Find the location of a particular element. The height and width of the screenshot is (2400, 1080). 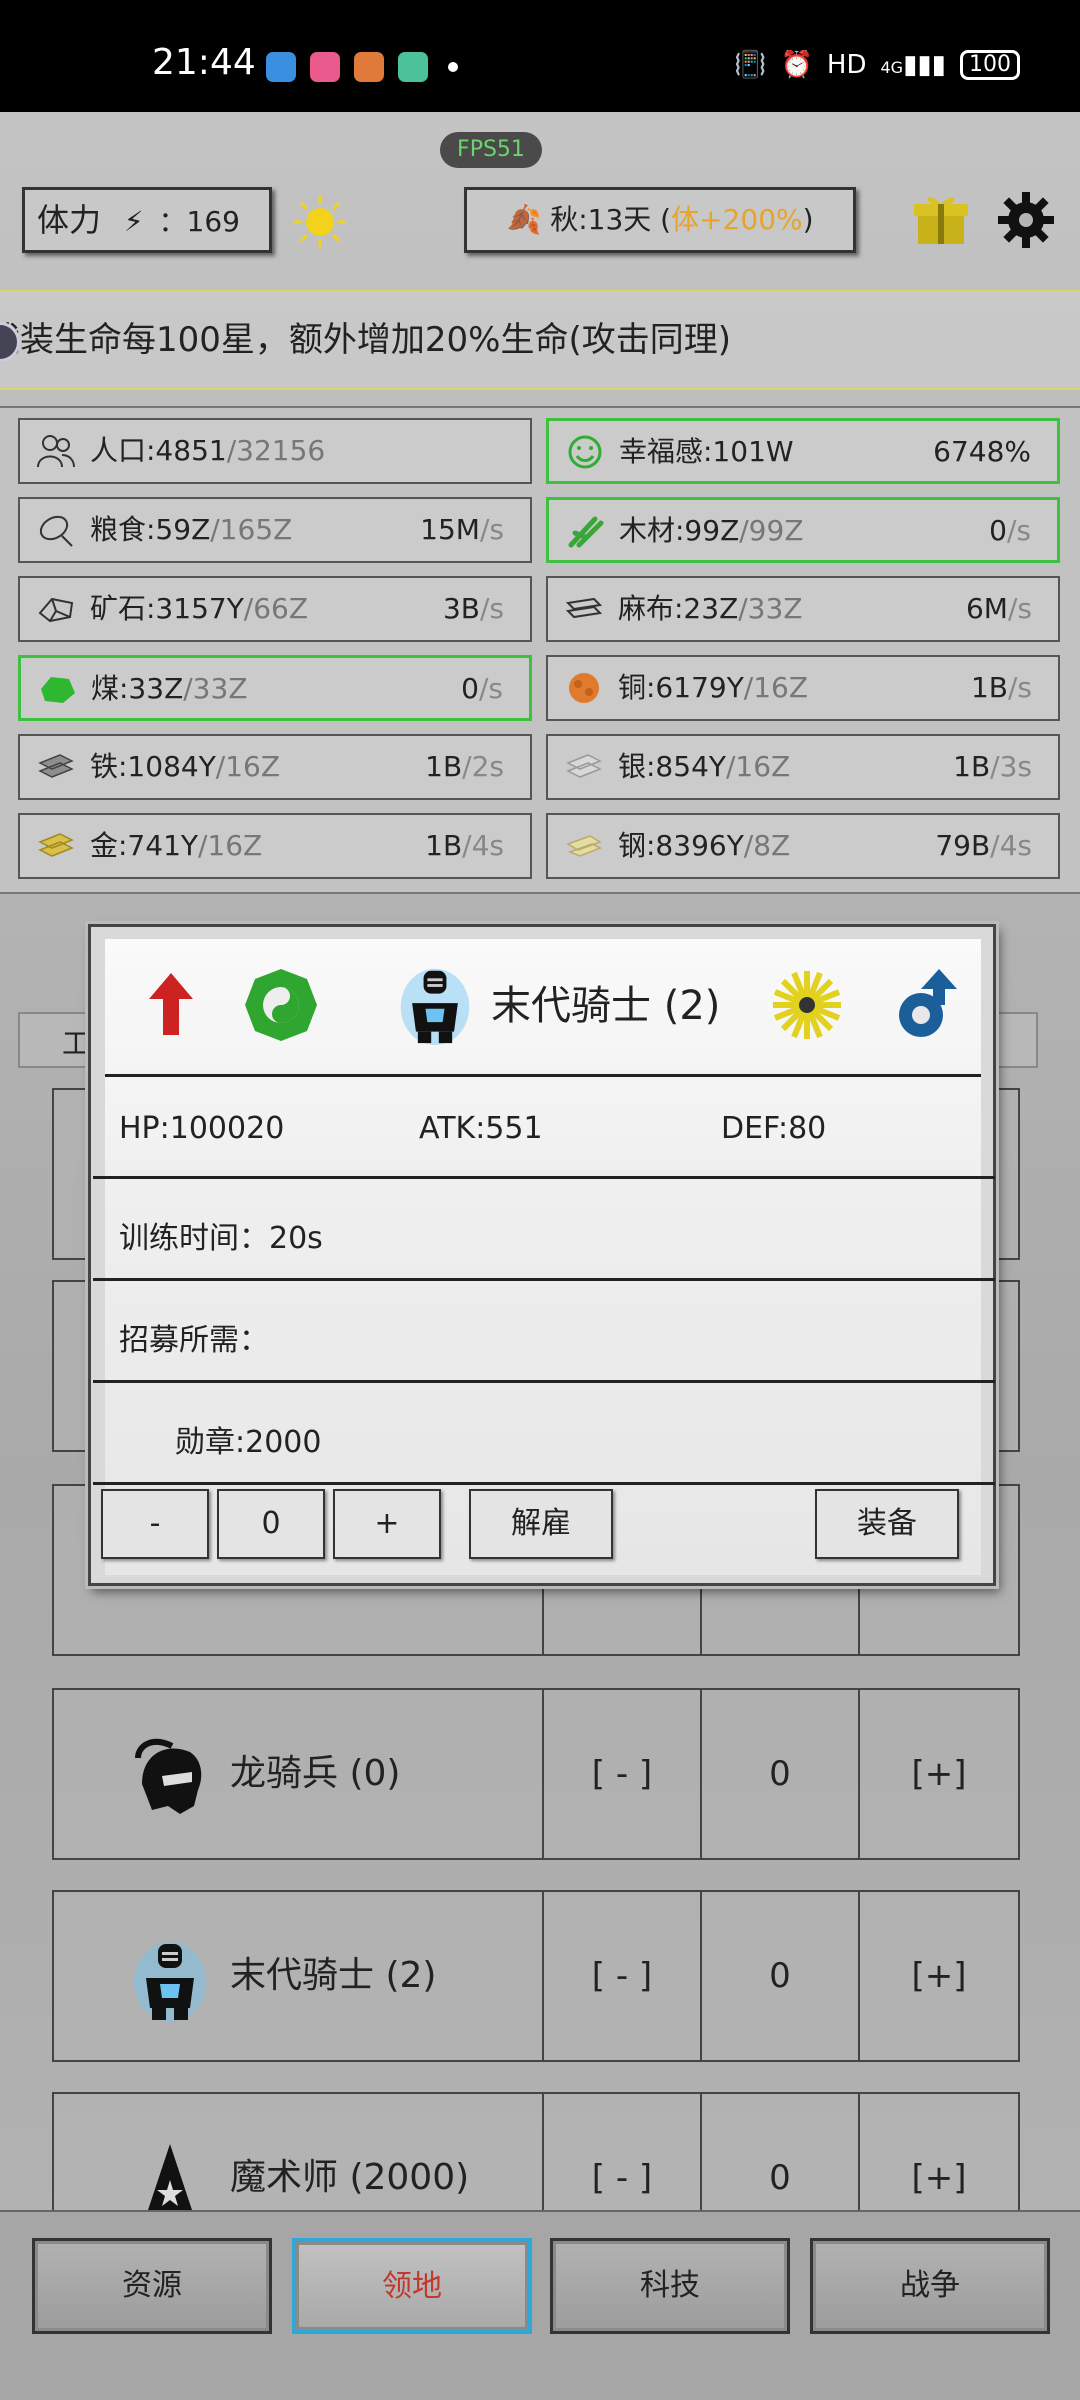

unit-info: 末代骑士 (2) is located at coordinates (298, 1976).